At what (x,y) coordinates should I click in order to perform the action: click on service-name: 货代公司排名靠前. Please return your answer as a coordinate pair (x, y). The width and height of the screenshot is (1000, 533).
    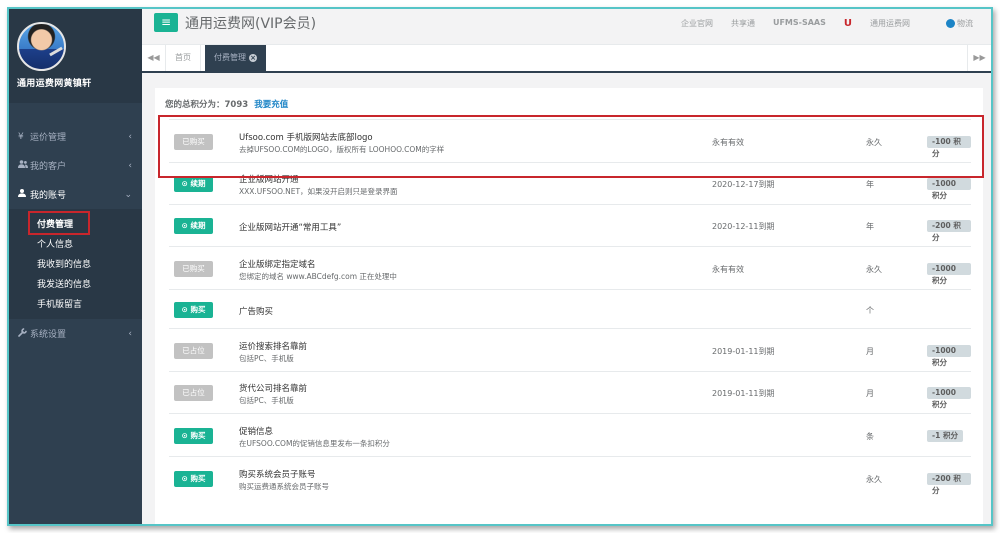
    Looking at the image, I should click on (273, 389).